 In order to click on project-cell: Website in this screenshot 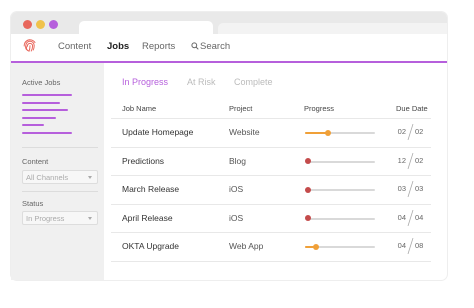, I will do `click(244, 132)`.